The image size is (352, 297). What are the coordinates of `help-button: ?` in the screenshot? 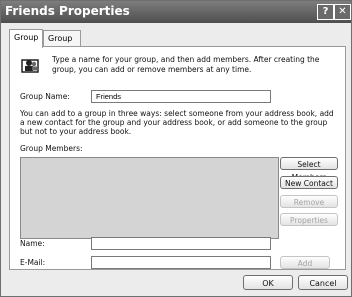 It's located at (325, 12).